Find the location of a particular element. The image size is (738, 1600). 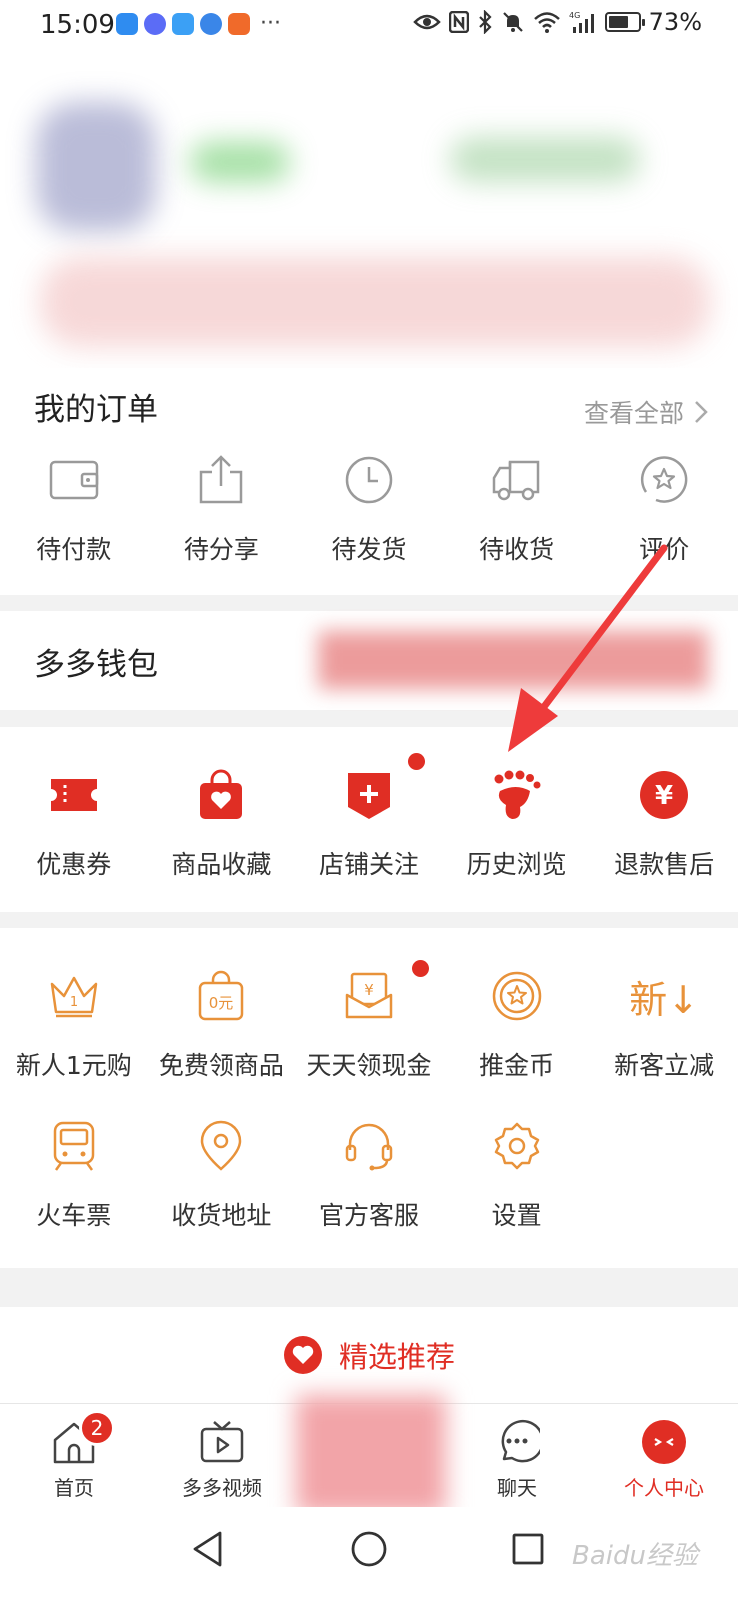

tool-free-goods: 0元 免费领商品 is located at coordinates (222, 1024).